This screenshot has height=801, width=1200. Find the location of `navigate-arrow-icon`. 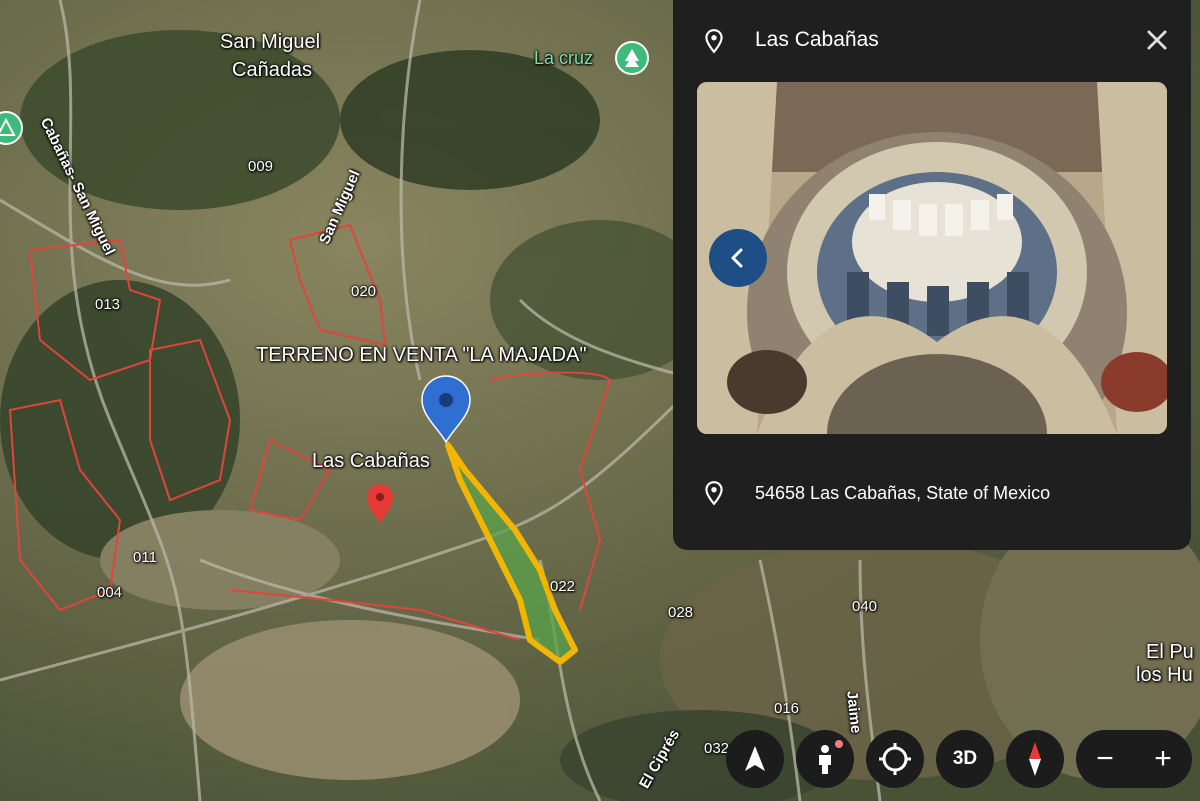

navigate-arrow-icon is located at coordinates (755, 758).